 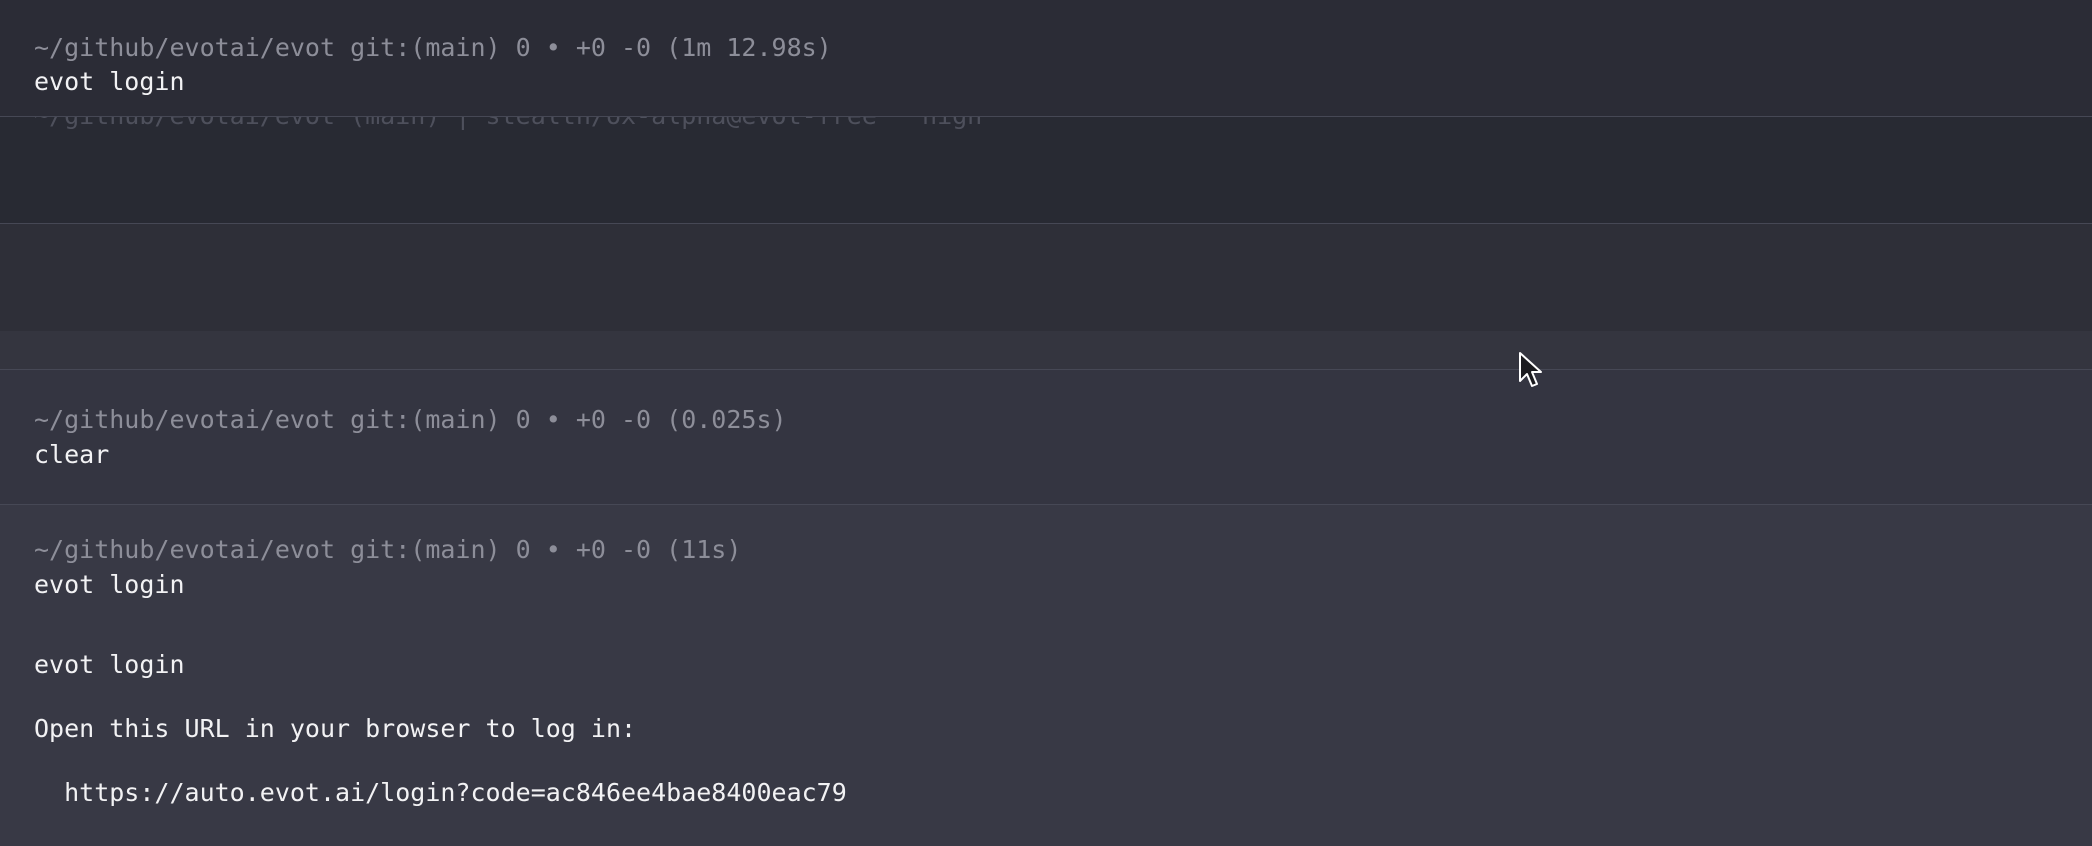 What do you see at coordinates (1530, 369) in the screenshot?
I see `mouse-pointer-icon` at bounding box center [1530, 369].